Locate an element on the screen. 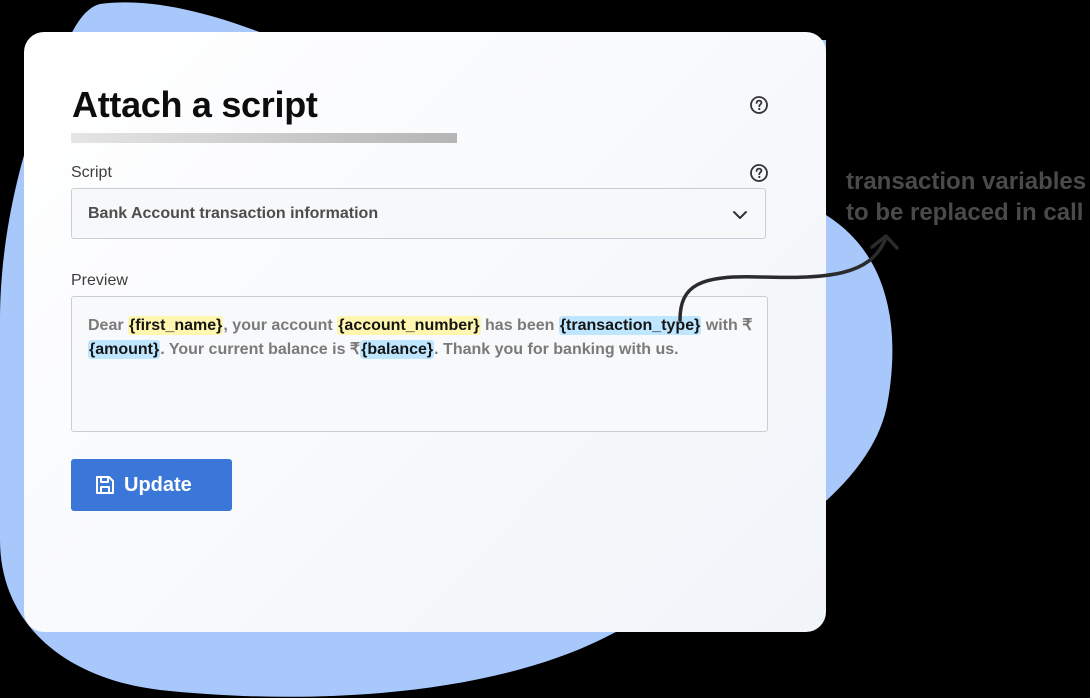 Image resolution: width=1090 pixels, height=698 pixels. variable-amount: {amount} is located at coordinates (124, 349).